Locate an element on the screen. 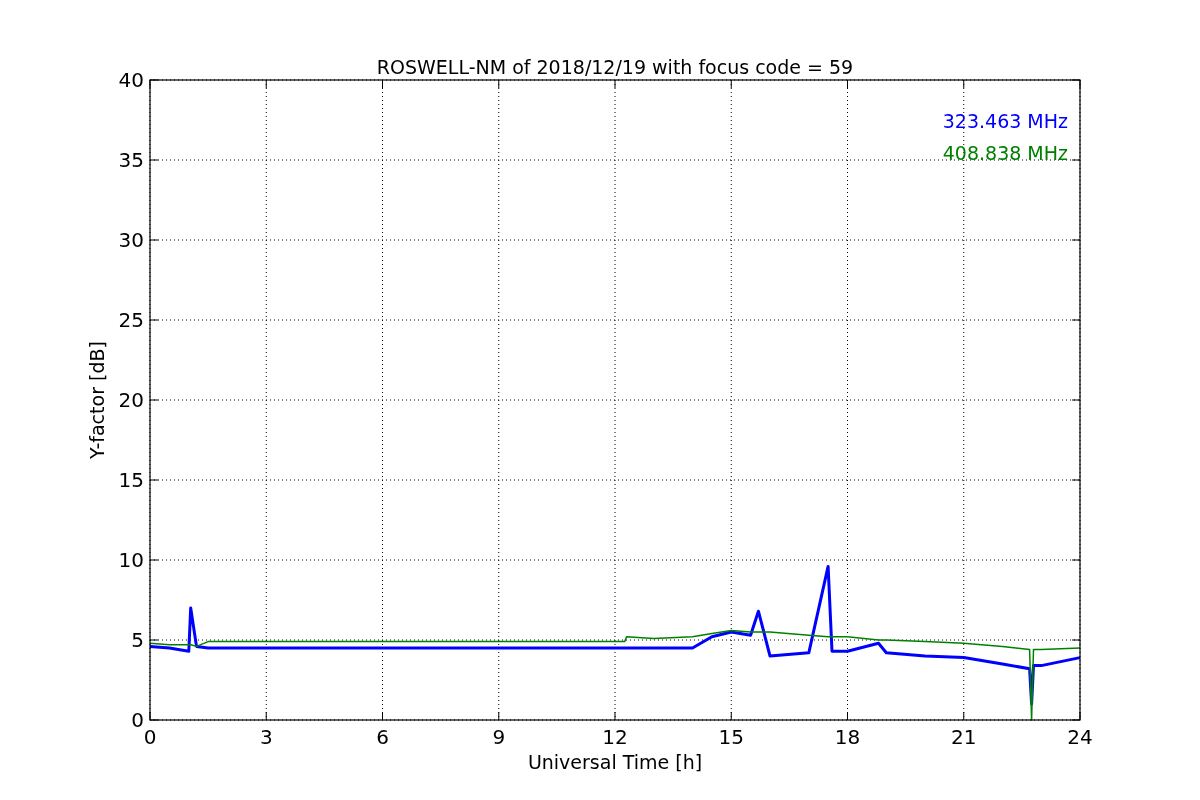 This screenshot has height=800, width=1200. x-axis-label: Universal Time [h] is located at coordinates (615, 762).